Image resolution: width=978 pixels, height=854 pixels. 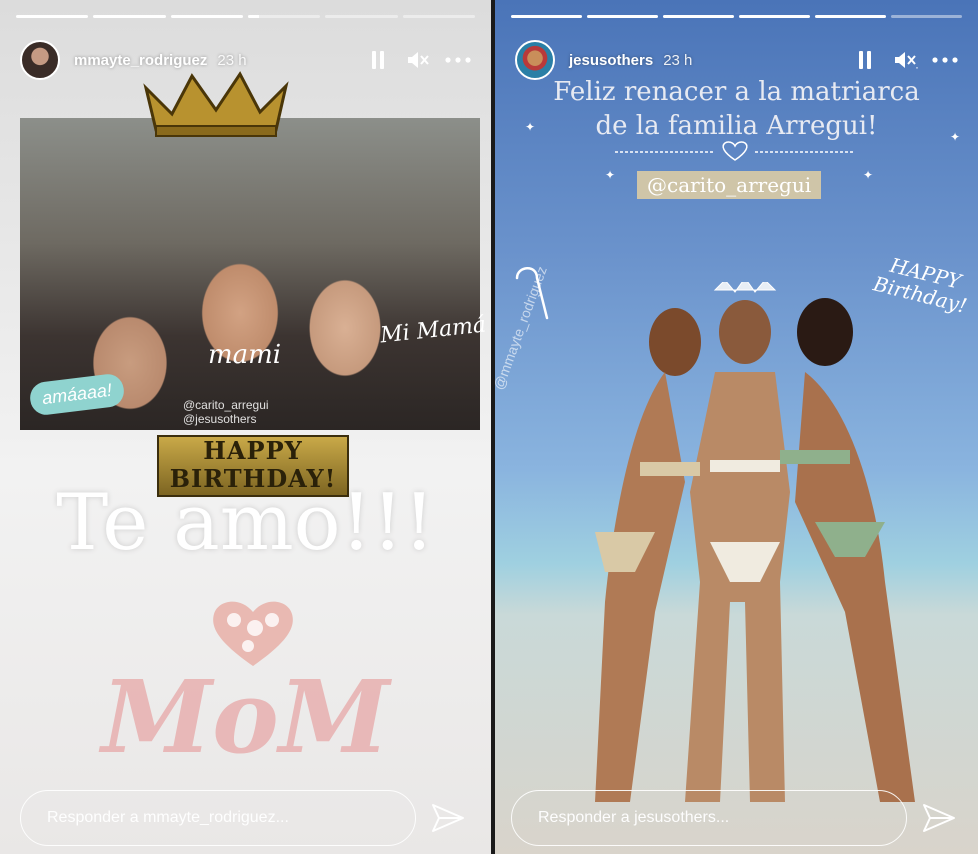 What do you see at coordinates (735, 151) in the screenshot?
I see `heart-divider-icon` at bounding box center [735, 151].